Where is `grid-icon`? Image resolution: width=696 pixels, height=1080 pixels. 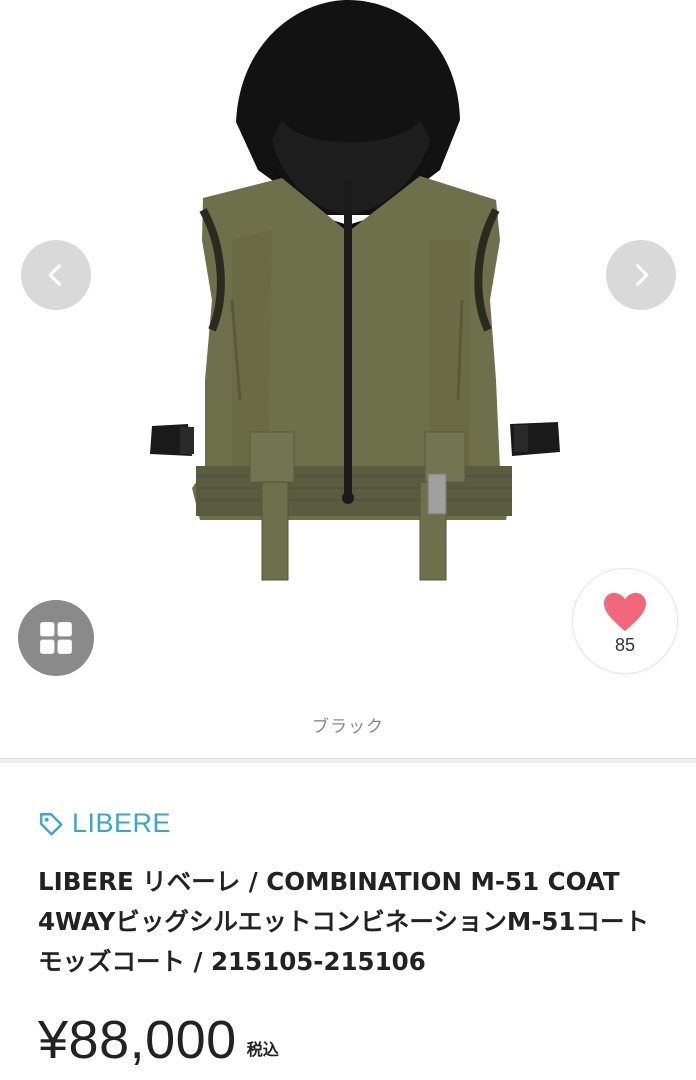
grid-icon is located at coordinates (56, 638).